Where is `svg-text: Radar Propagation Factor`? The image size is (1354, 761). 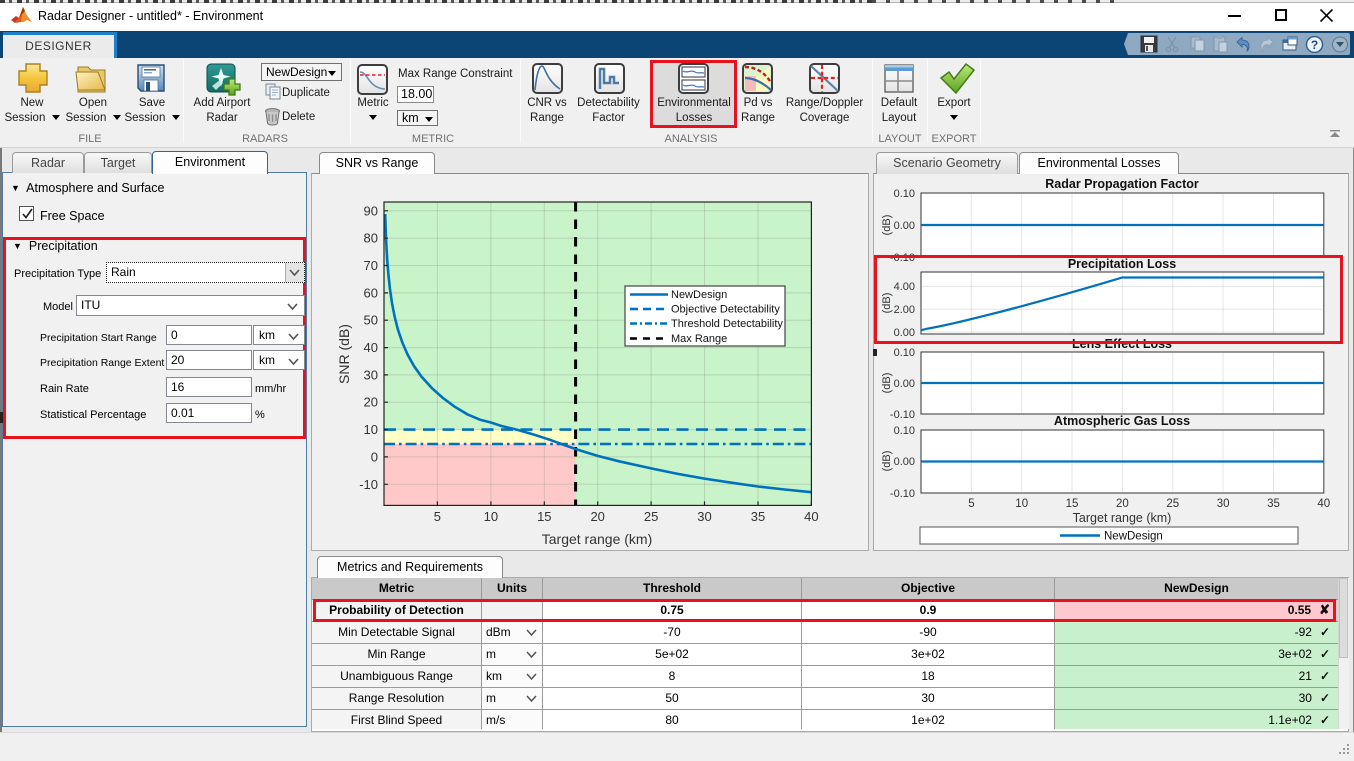
svg-text: Radar Propagation Factor is located at coordinates (1122, 184).